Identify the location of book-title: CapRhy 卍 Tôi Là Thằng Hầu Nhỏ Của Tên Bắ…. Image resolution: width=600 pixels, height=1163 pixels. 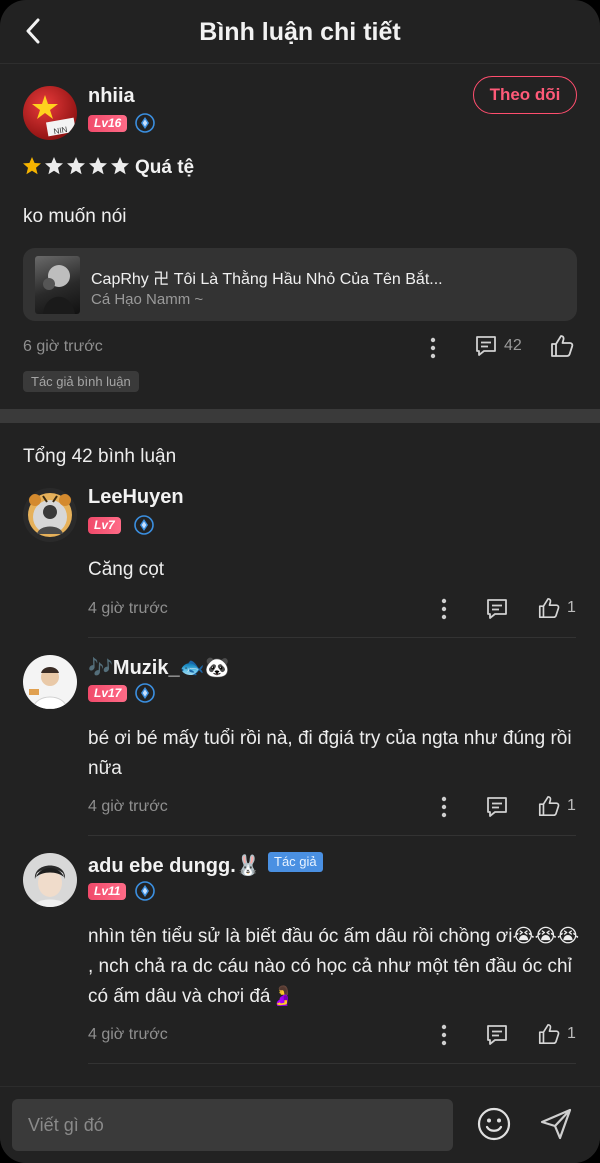
(267, 279).